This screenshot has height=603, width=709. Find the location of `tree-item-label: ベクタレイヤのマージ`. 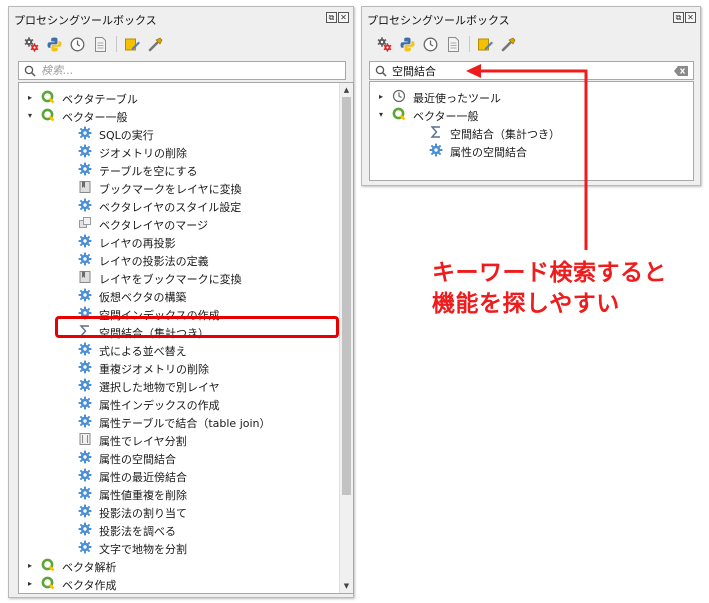

tree-item-label: ベクタレイヤのマージ is located at coordinates (154, 225).